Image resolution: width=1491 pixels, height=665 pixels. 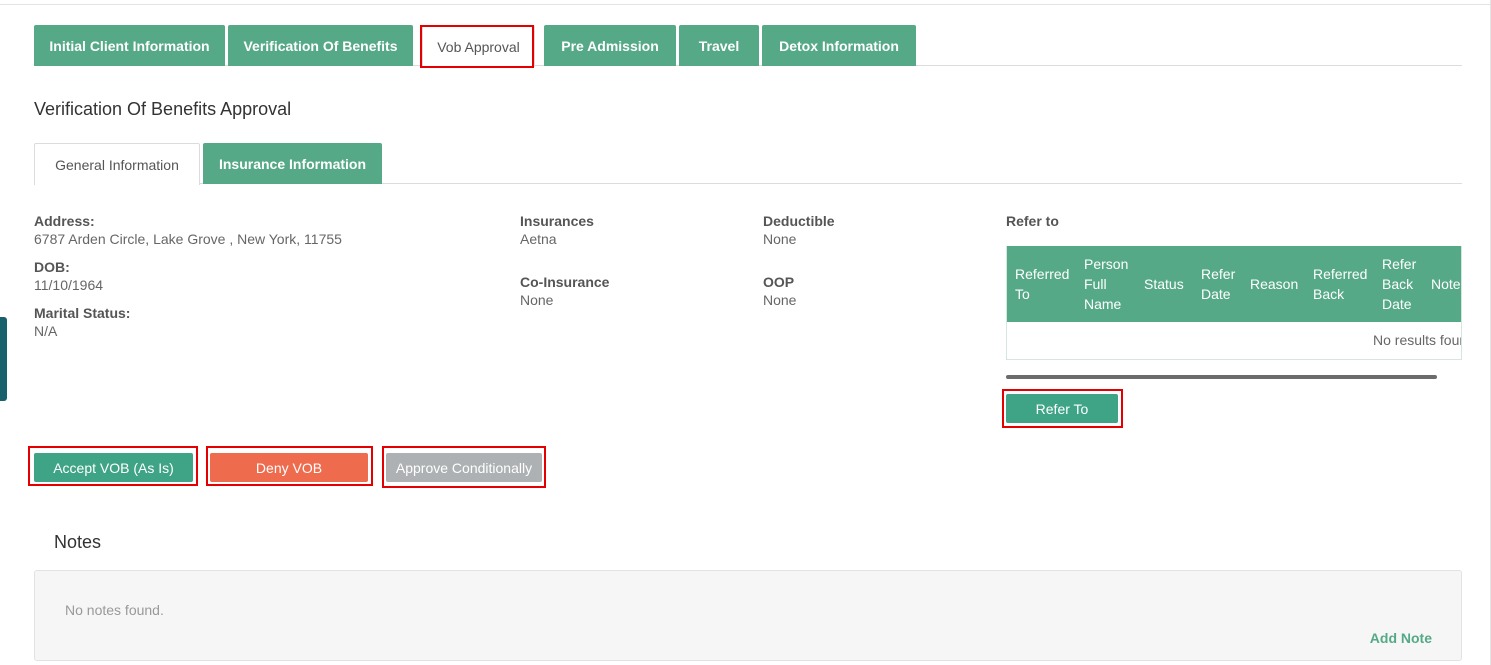 What do you see at coordinates (3, 359) in the screenshot?
I see `sidebar-toggle-handle` at bounding box center [3, 359].